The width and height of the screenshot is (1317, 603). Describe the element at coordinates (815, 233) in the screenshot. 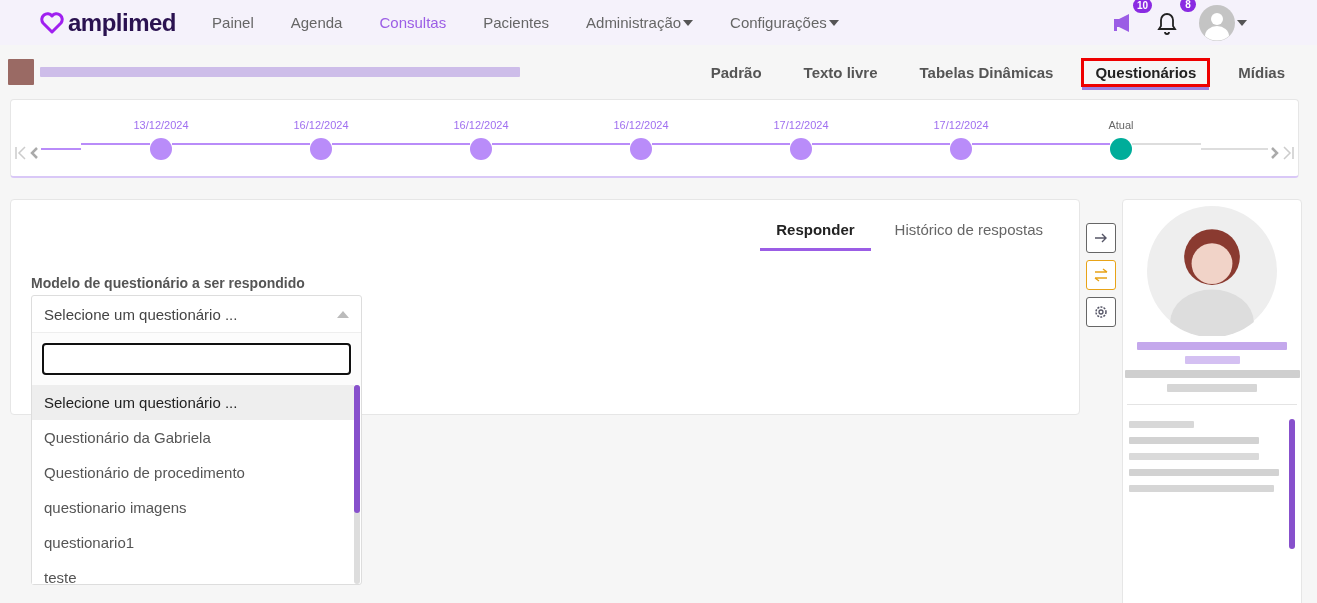

I see `answer-tab: Responder` at that location.